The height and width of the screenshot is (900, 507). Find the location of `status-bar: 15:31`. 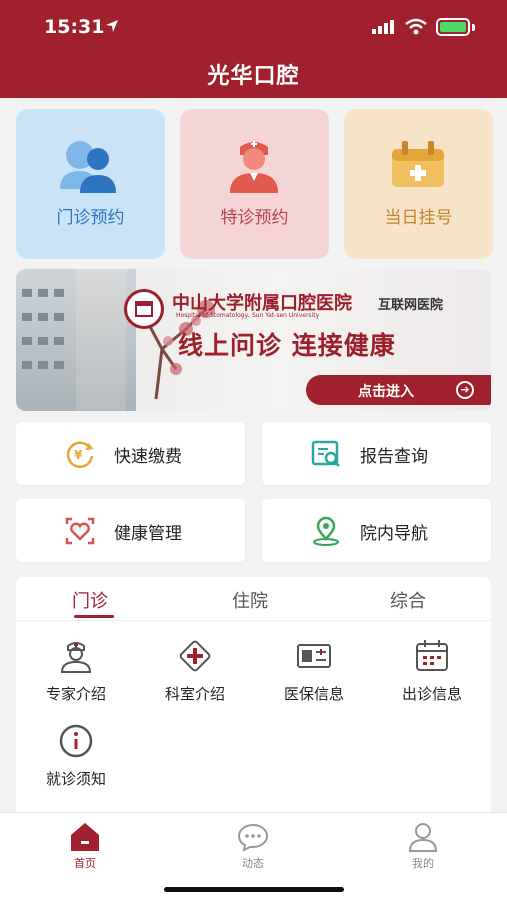

status-bar: 15:31 is located at coordinates (253, 26).